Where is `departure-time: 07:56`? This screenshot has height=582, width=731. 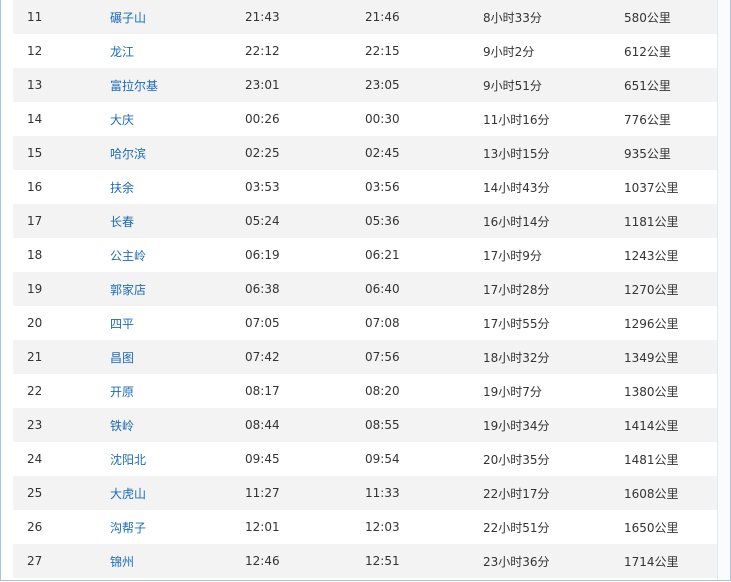 departure-time: 07:56 is located at coordinates (424, 357).